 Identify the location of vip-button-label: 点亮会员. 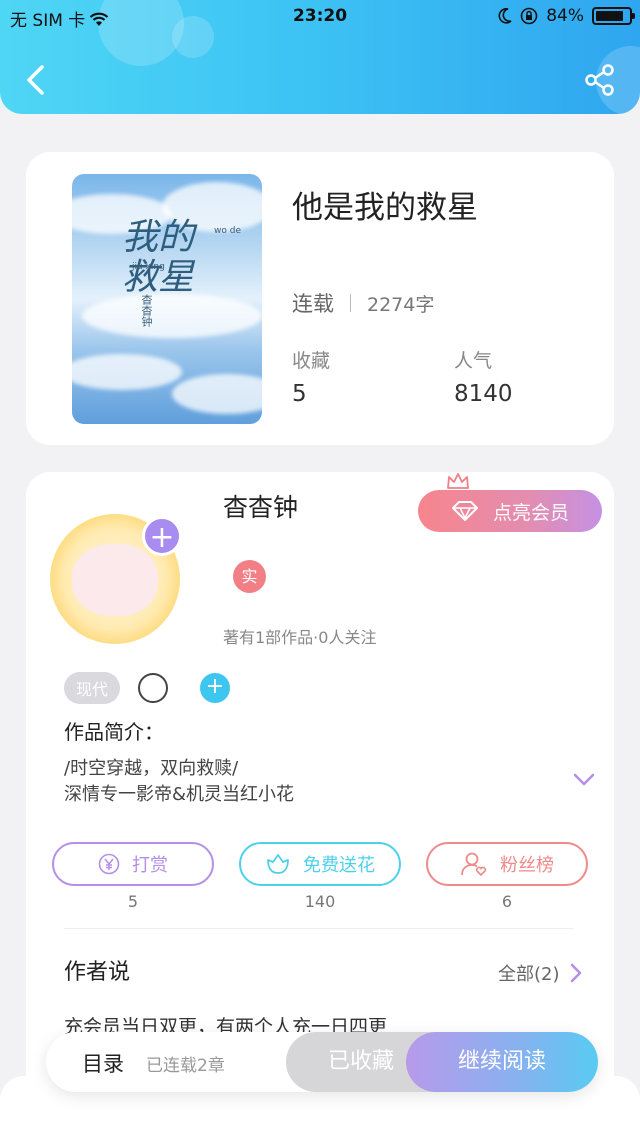
(530, 512).